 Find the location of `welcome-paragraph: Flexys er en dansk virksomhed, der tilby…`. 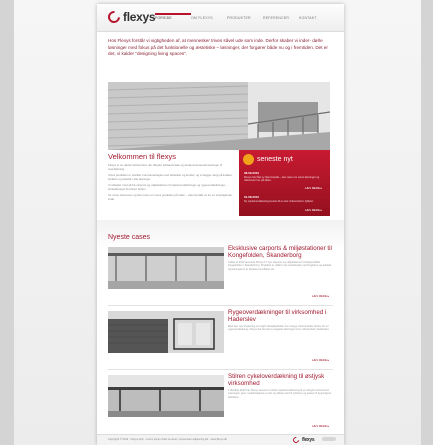

welcome-paragraph: Flexys er en dansk virksomhed, der tilby… is located at coordinates (165, 167).